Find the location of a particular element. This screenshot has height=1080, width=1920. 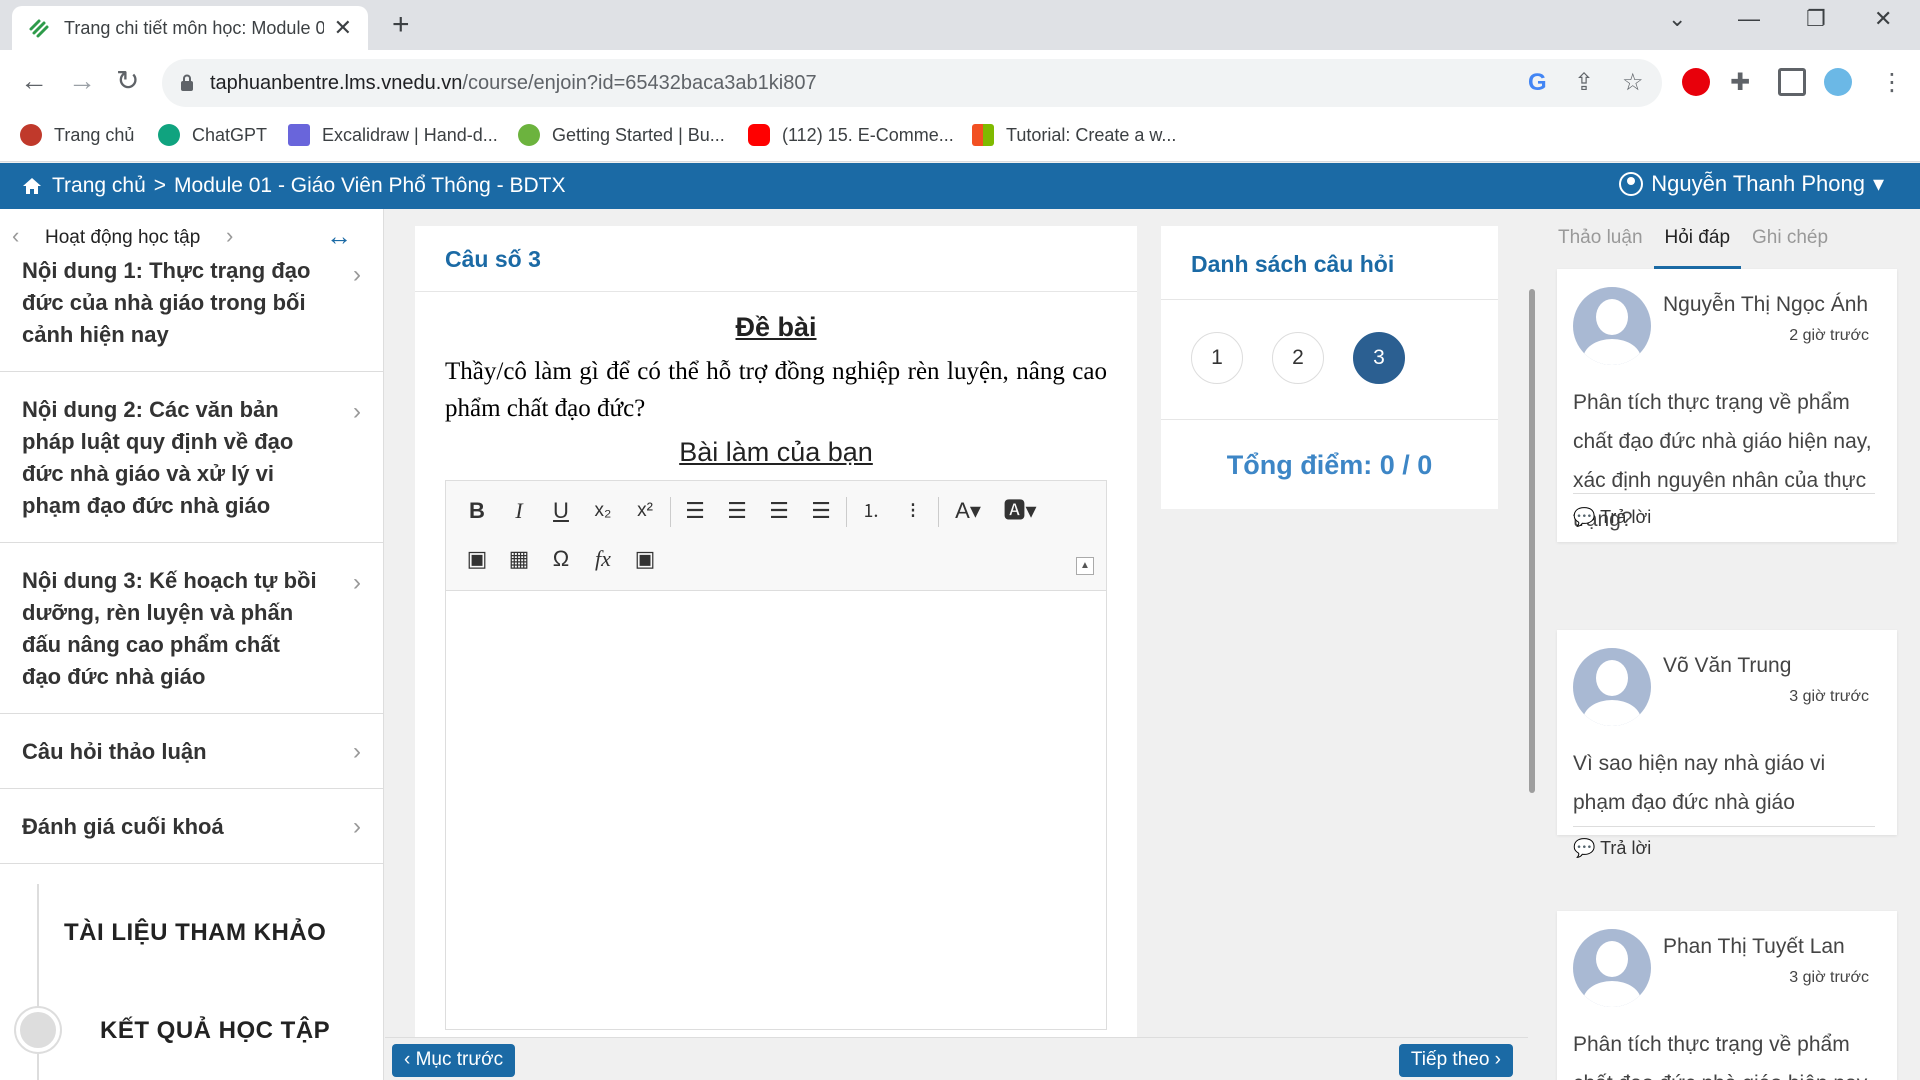

tab-ghi-chep: Ghi chép is located at coordinates (1790, 248).